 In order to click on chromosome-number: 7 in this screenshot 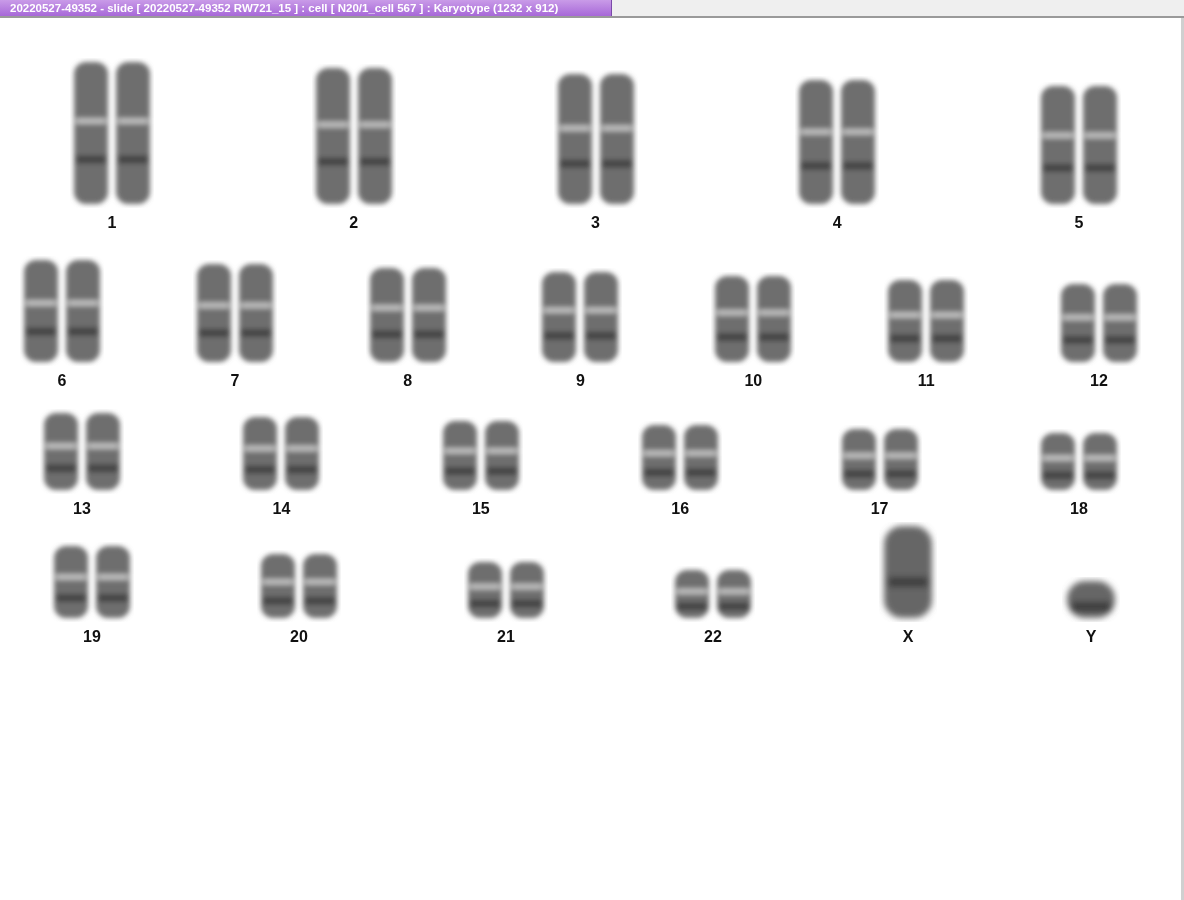, I will do `click(235, 381)`.